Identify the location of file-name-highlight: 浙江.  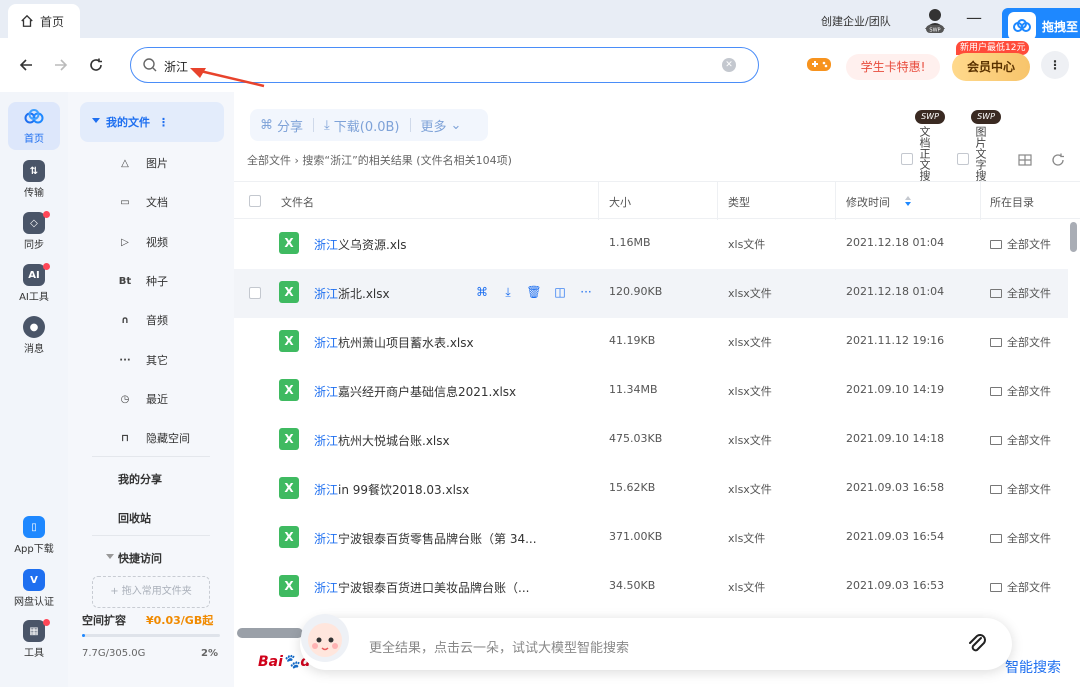
(326, 294).